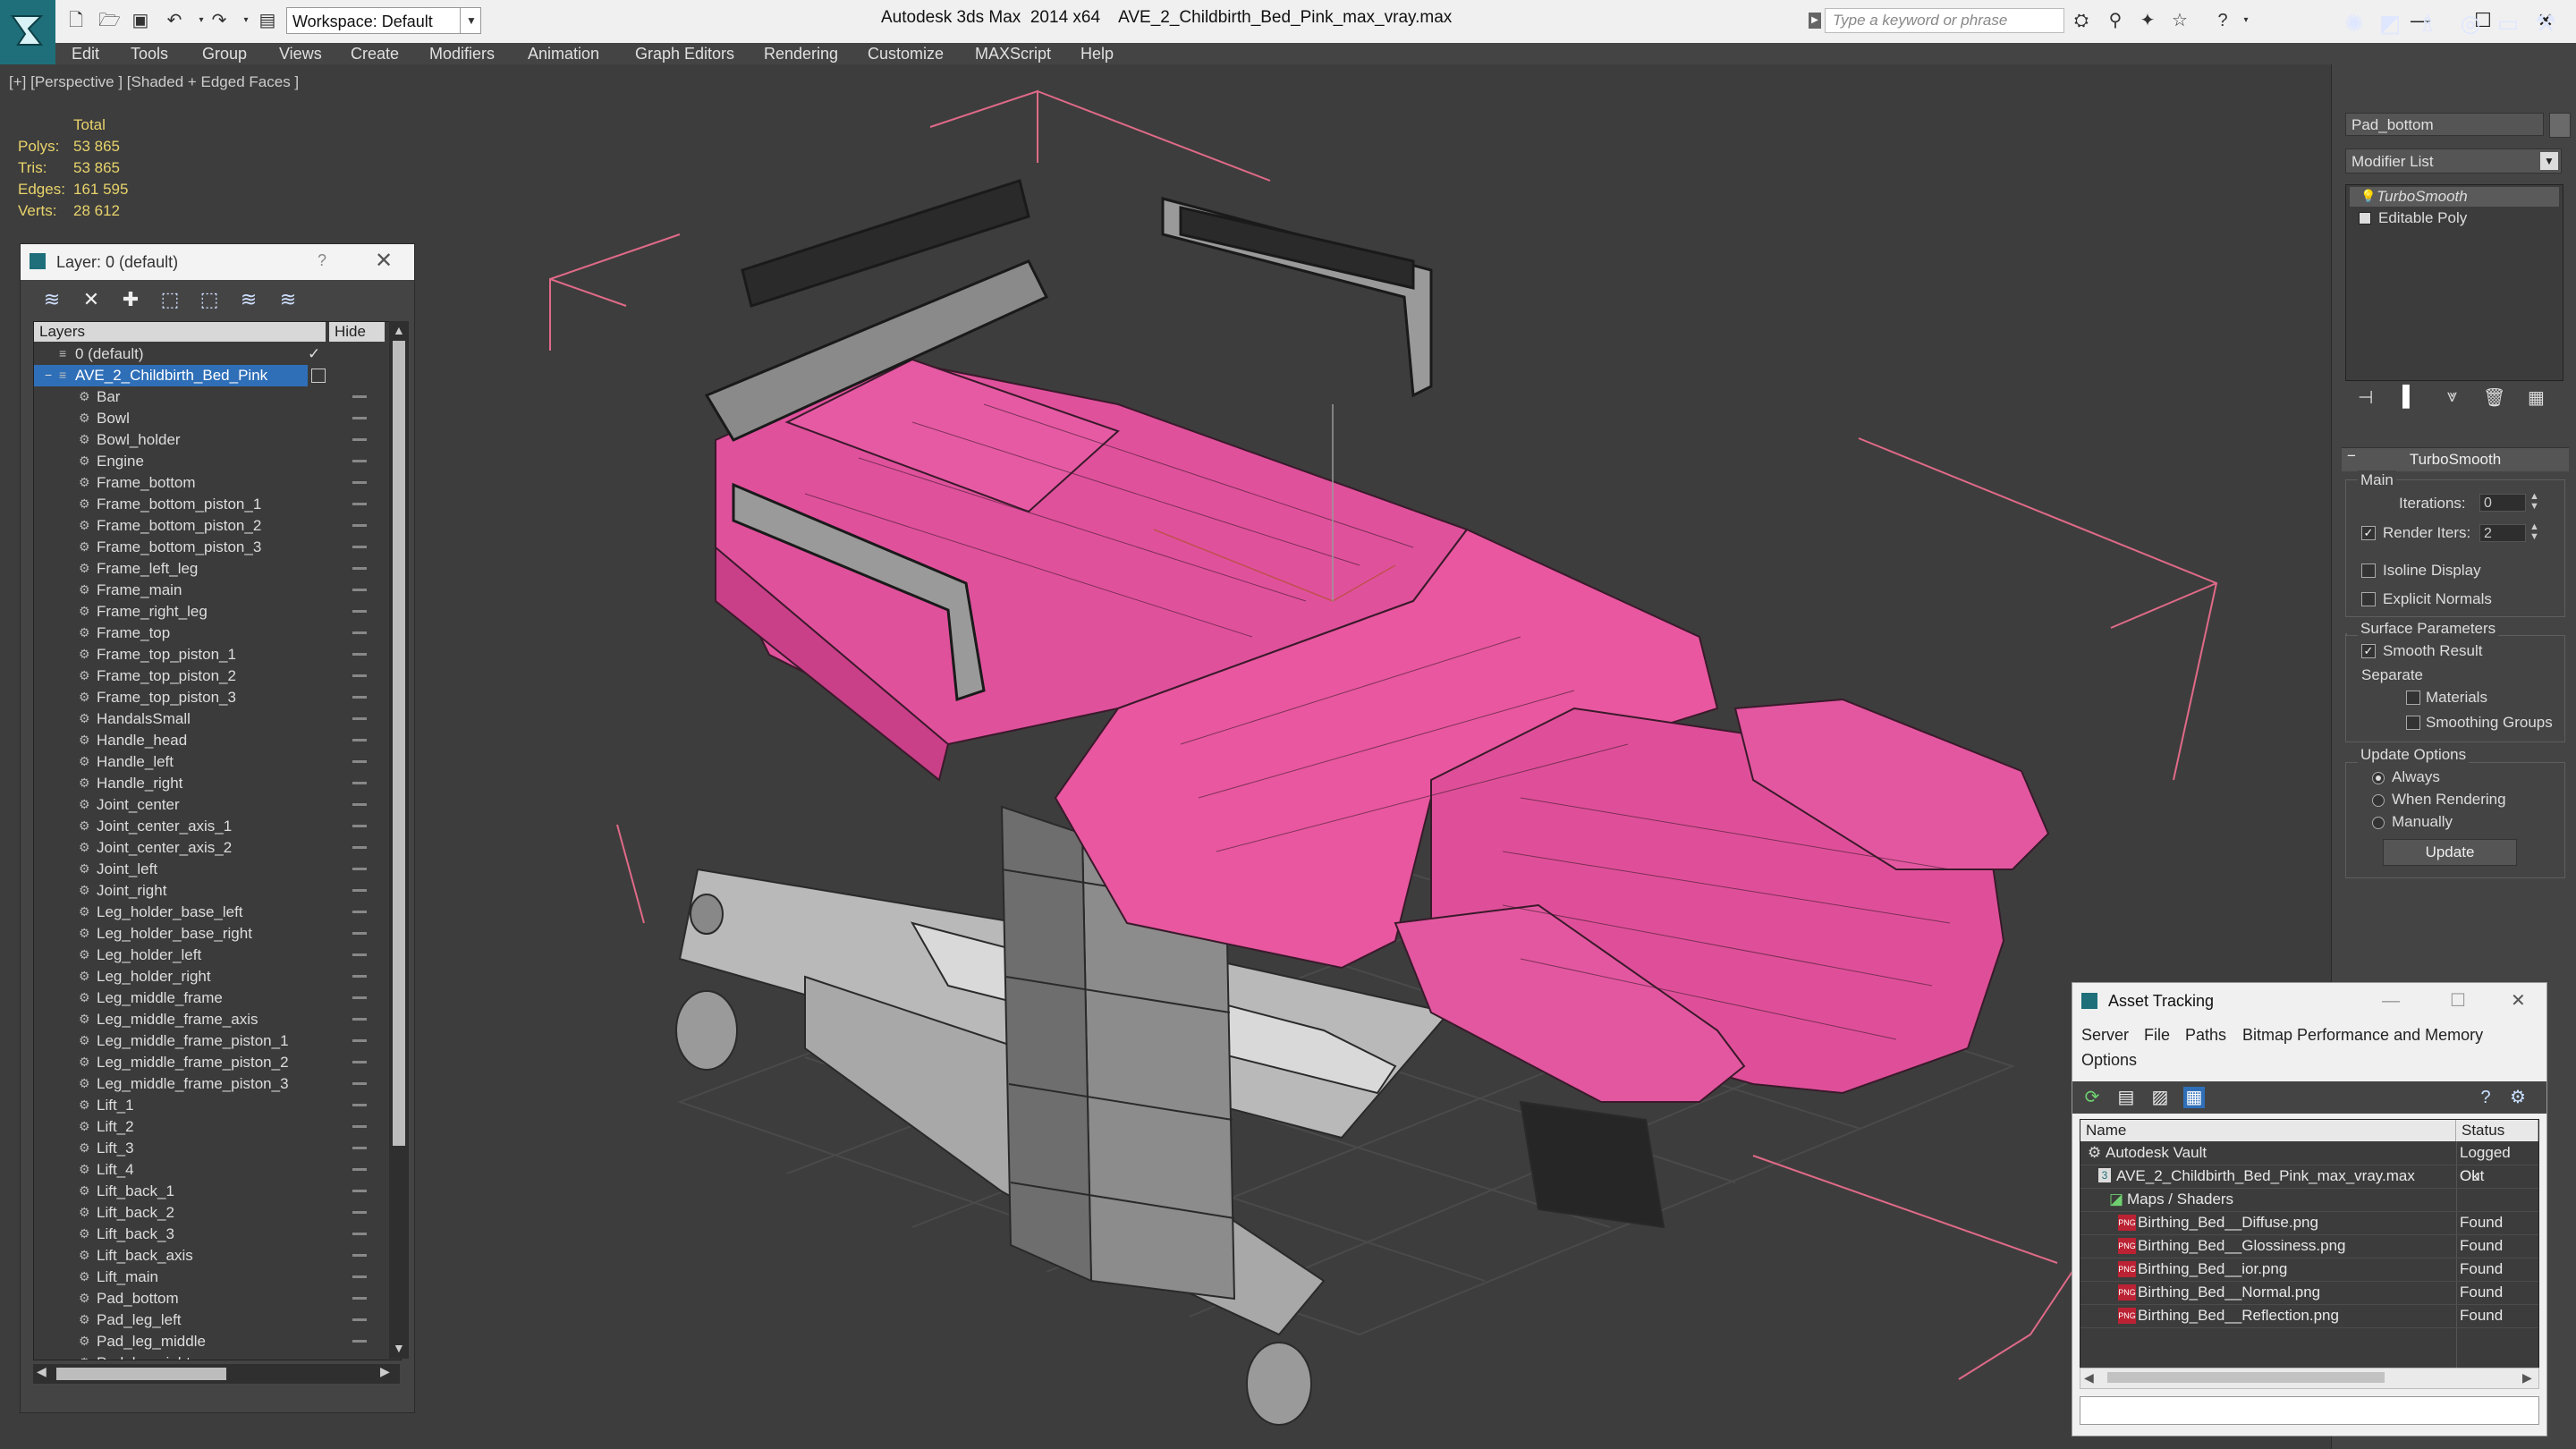  What do you see at coordinates (2309, 1223) in the screenshot?
I see `asset-row: PNG Birthing_Bed__Diffuse.png Found` at bounding box center [2309, 1223].